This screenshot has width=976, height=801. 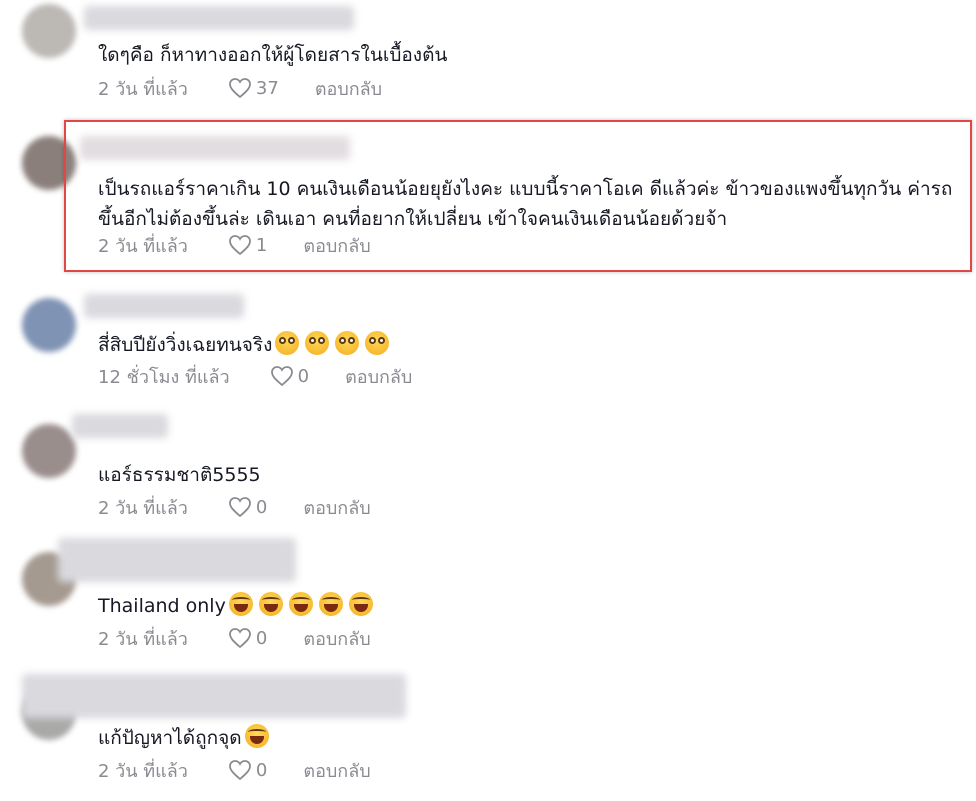 What do you see at coordinates (164, 377) in the screenshot?
I see `comment-time: 12 ชั่วโมง ที่แล้ว` at bounding box center [164, 377].